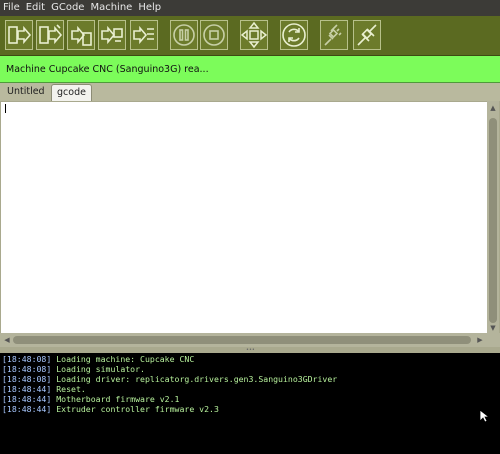 This screenshot has width=500, height=454. I want to click on build-icon, so click(20, 35).